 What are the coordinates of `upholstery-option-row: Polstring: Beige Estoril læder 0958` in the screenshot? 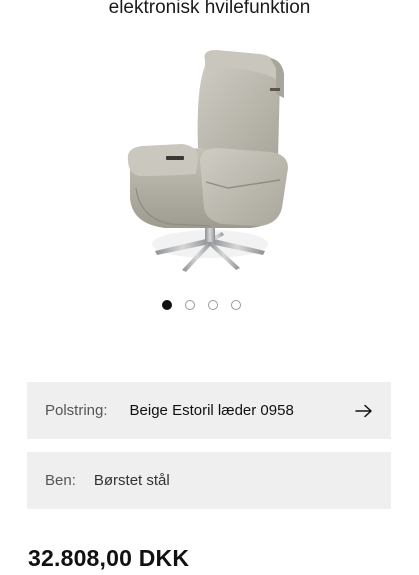 It's located at (209, 410).